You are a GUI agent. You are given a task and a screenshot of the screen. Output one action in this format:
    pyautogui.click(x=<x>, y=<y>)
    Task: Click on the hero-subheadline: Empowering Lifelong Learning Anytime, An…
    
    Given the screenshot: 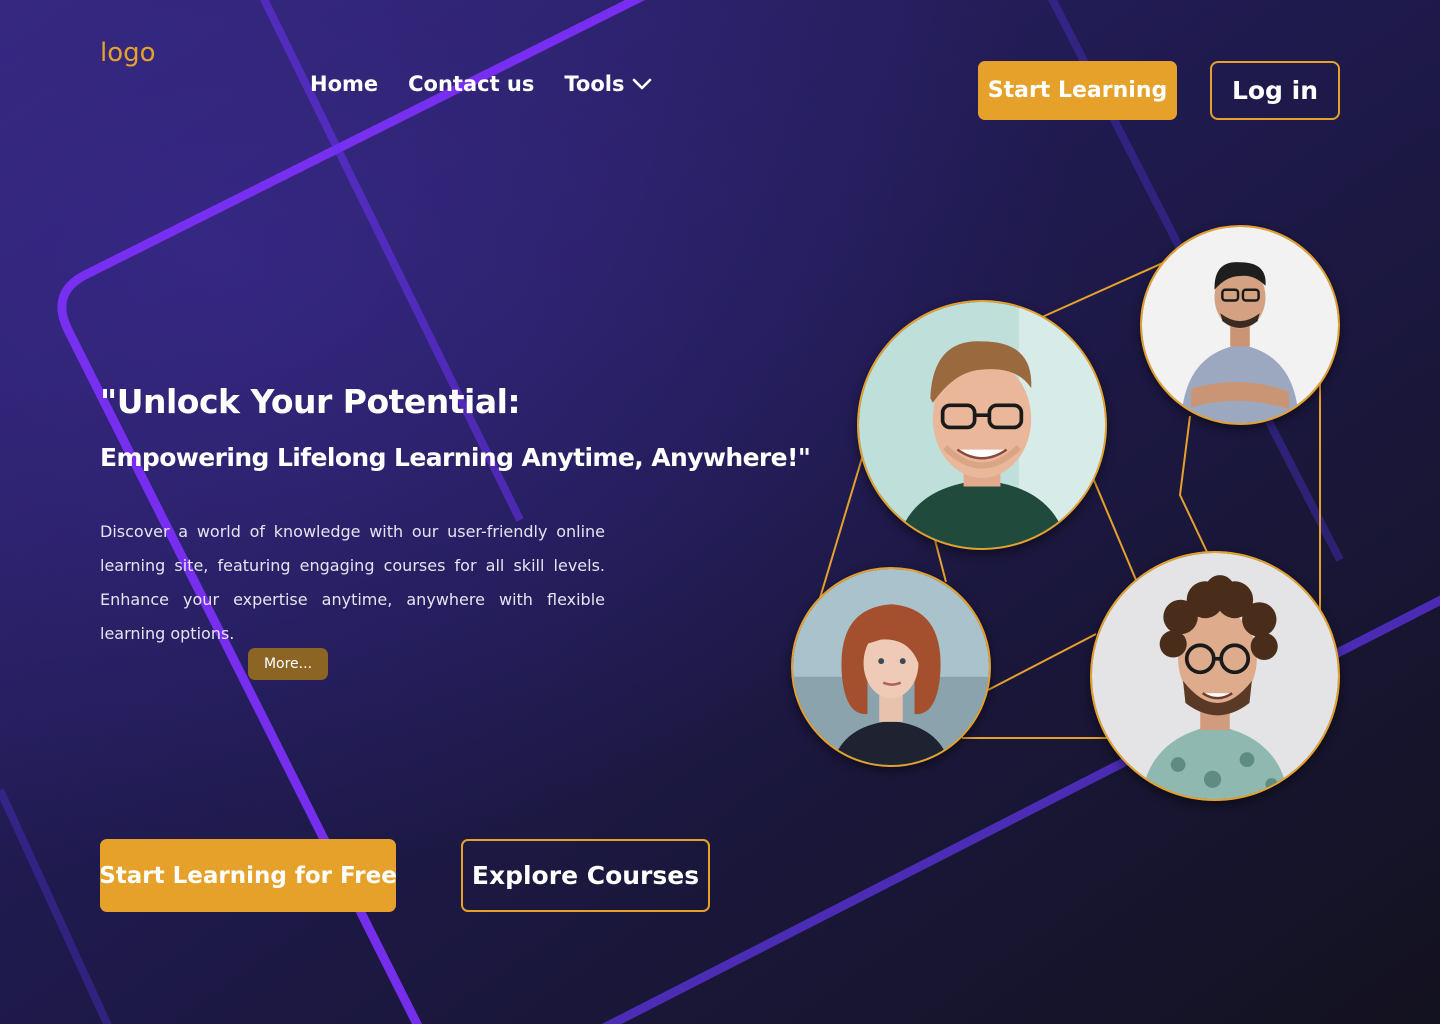 What is the action you would take?
    pyautogui.click(x=455, y=457)
    